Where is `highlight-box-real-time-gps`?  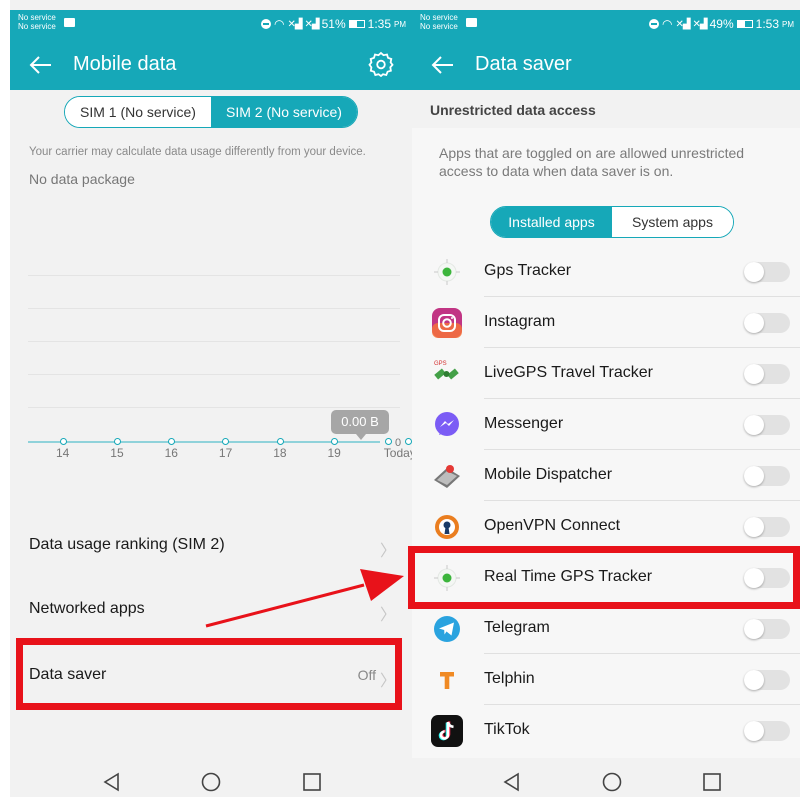
highlight-box-real-time-gps is located at coordinates (604, 577).